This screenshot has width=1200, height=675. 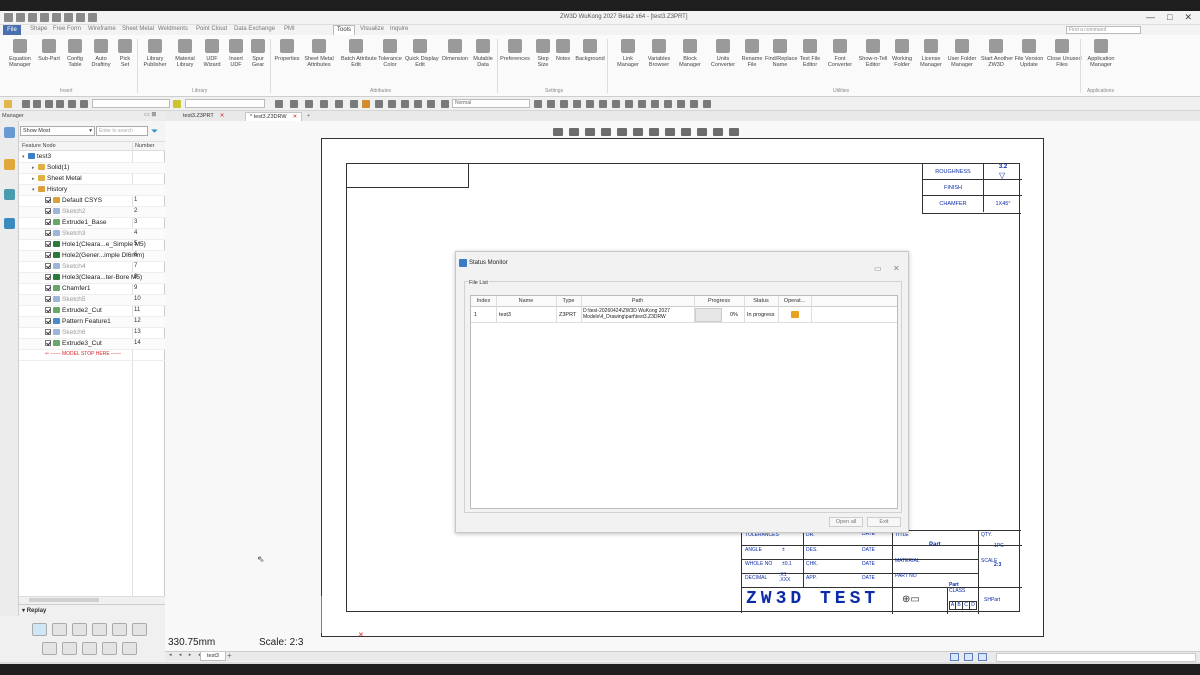 What do you see at coordinates (752, 53) in the screenshot?
I see `rename-file-button: Rename File` at bounding box center [752, 53].